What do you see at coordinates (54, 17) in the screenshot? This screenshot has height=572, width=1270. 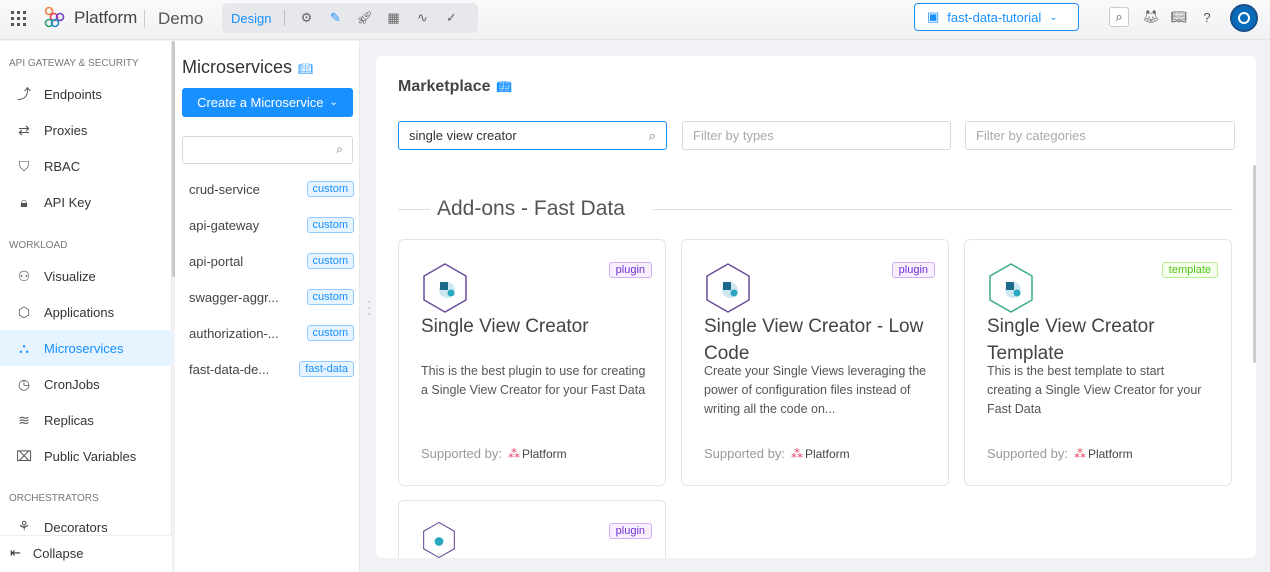 I see `logo-hexagons-icon` at bounding box center [54, 17].